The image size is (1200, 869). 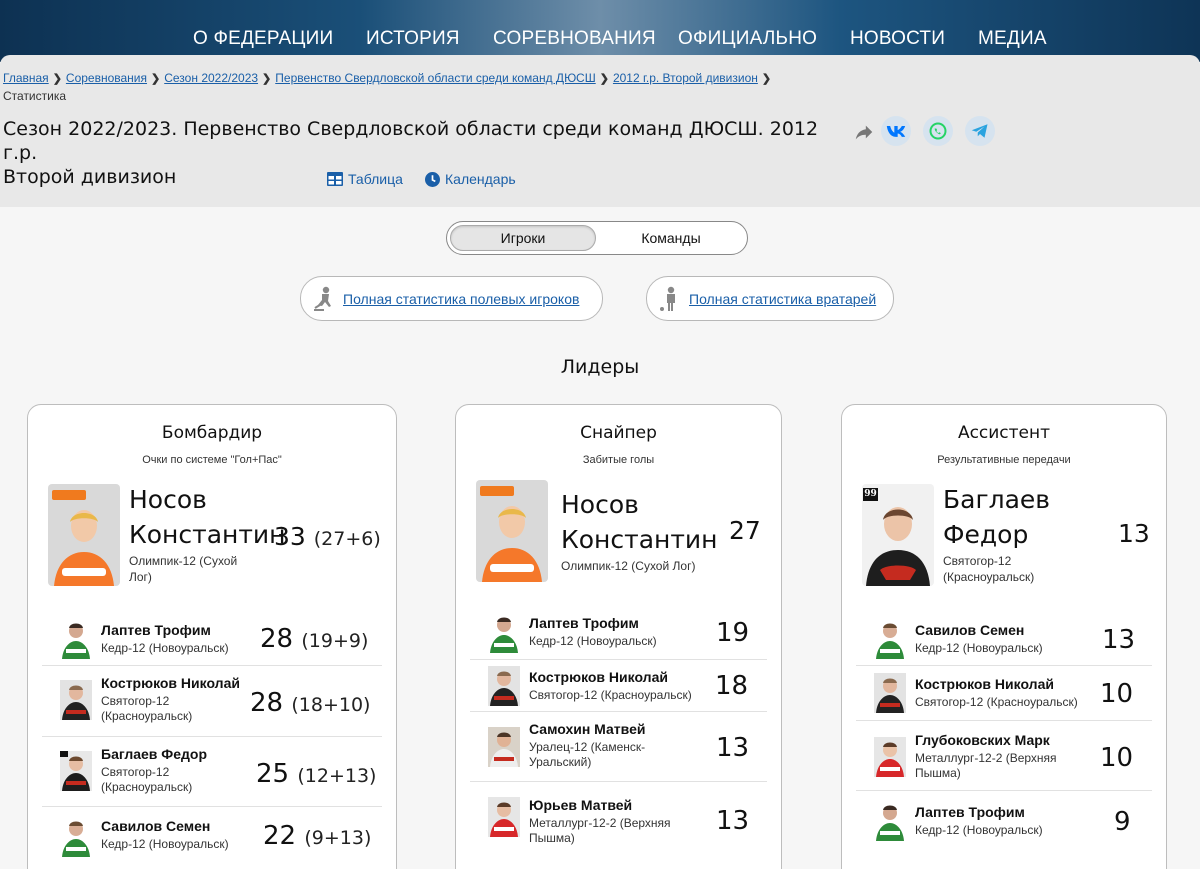 I want to click on row-points: 25, so click(x=273, y=774).